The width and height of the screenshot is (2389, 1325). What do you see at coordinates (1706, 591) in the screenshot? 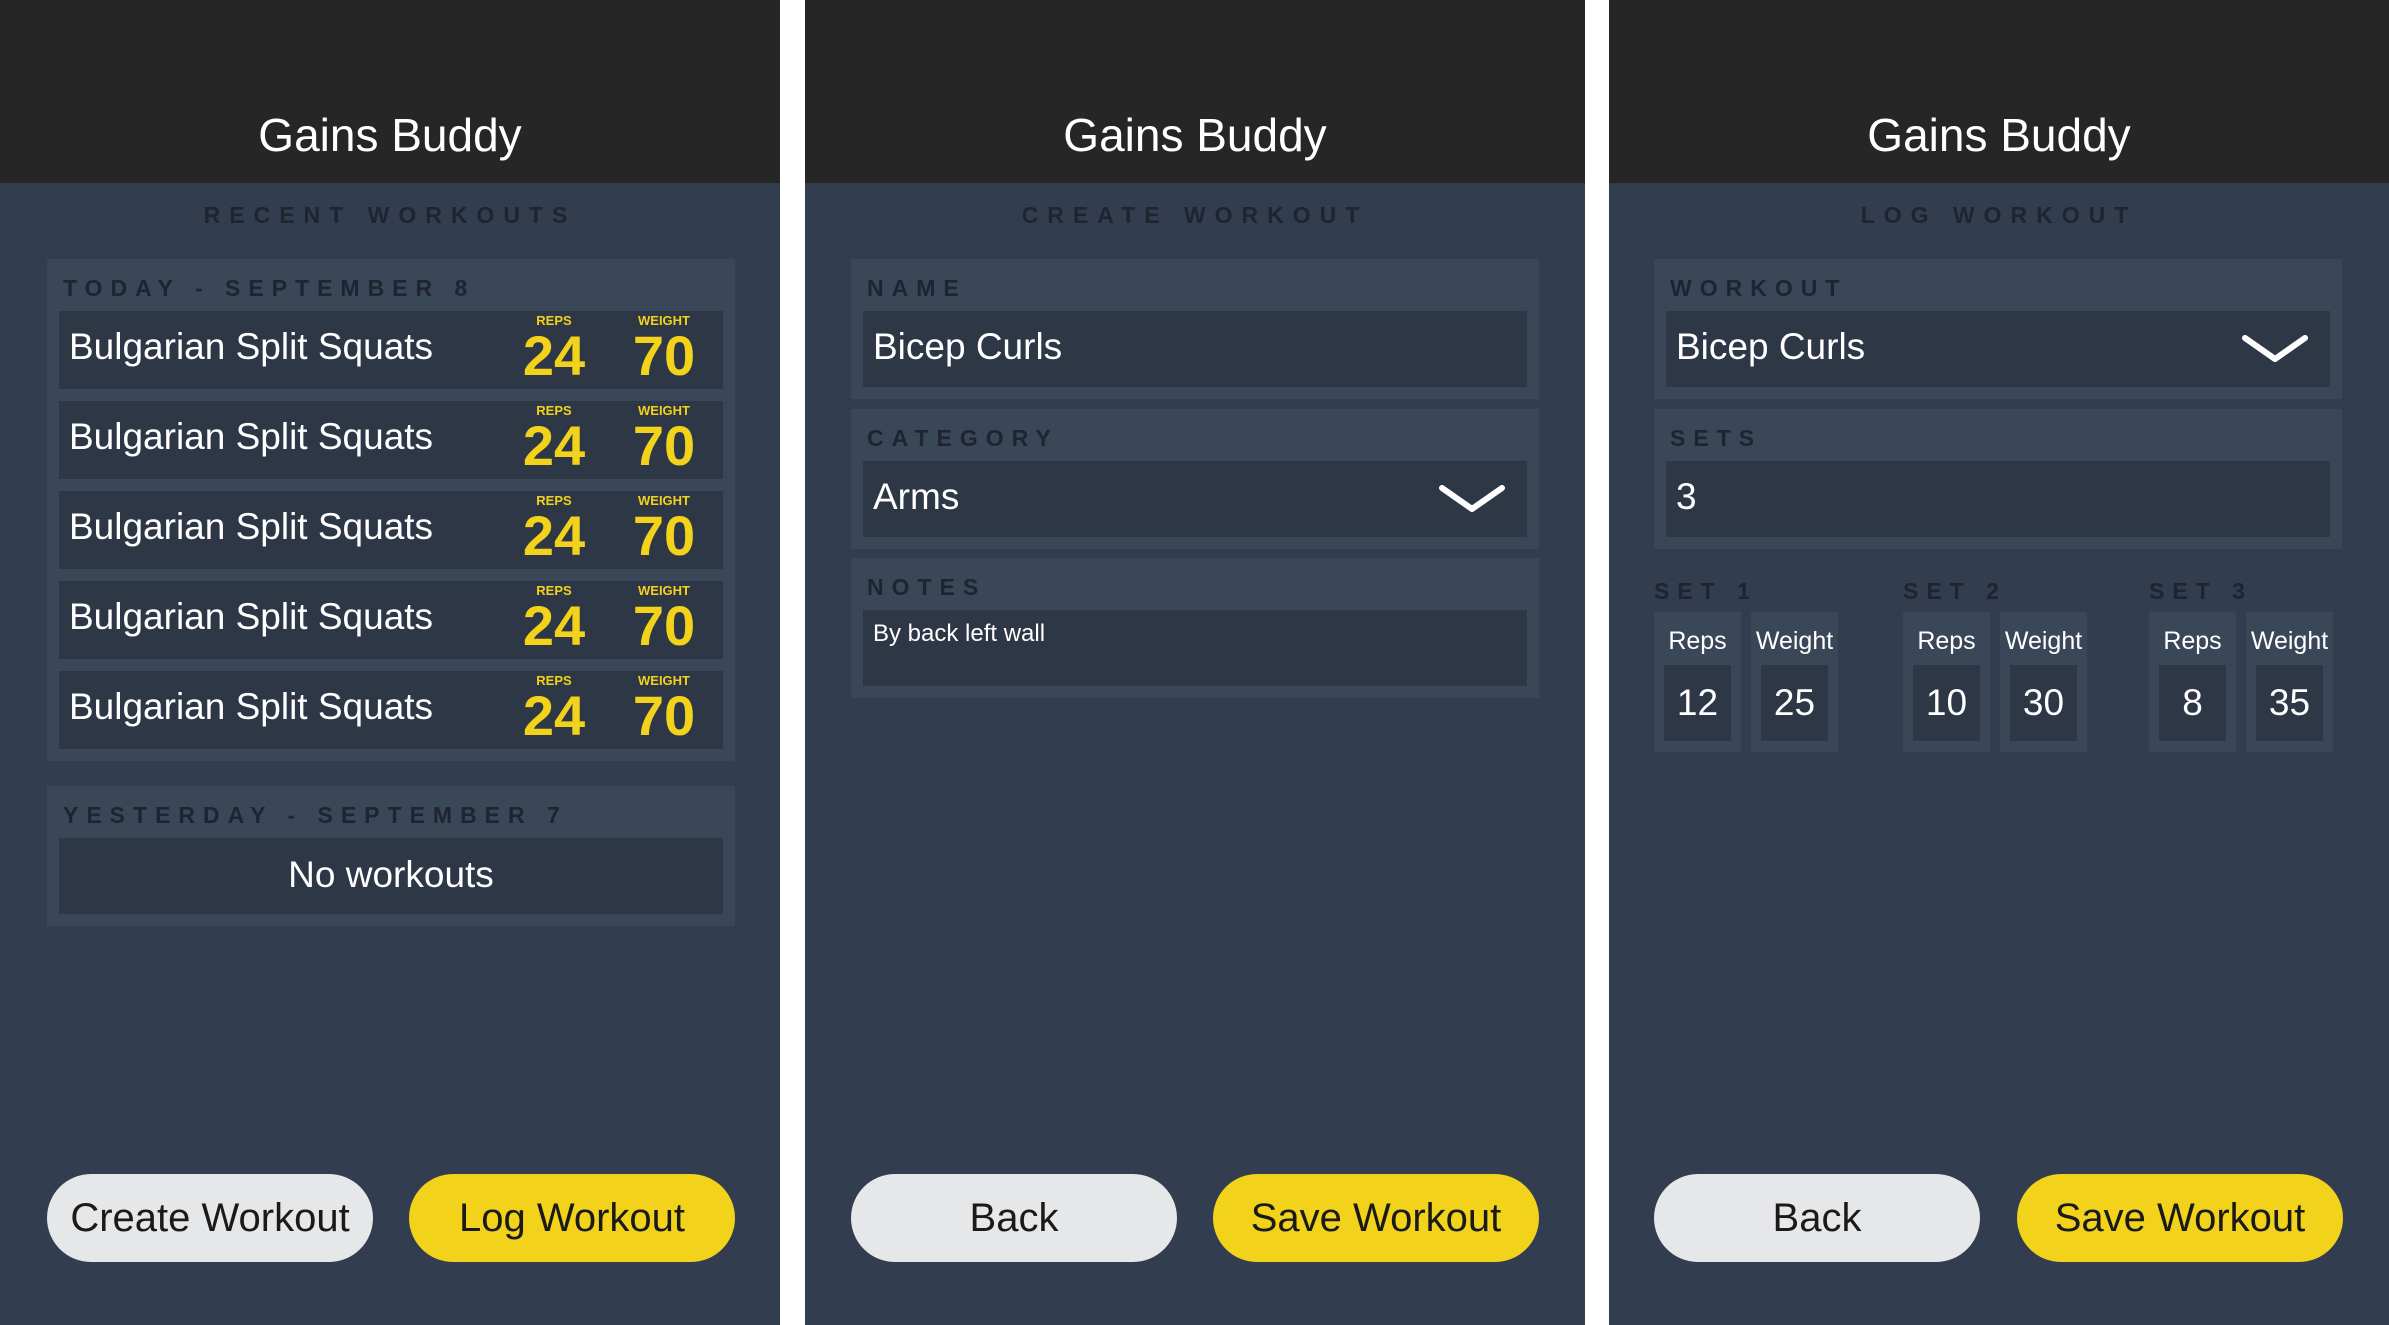
I see `set-1-label: SET 1` at bounding box center [1706, 591].